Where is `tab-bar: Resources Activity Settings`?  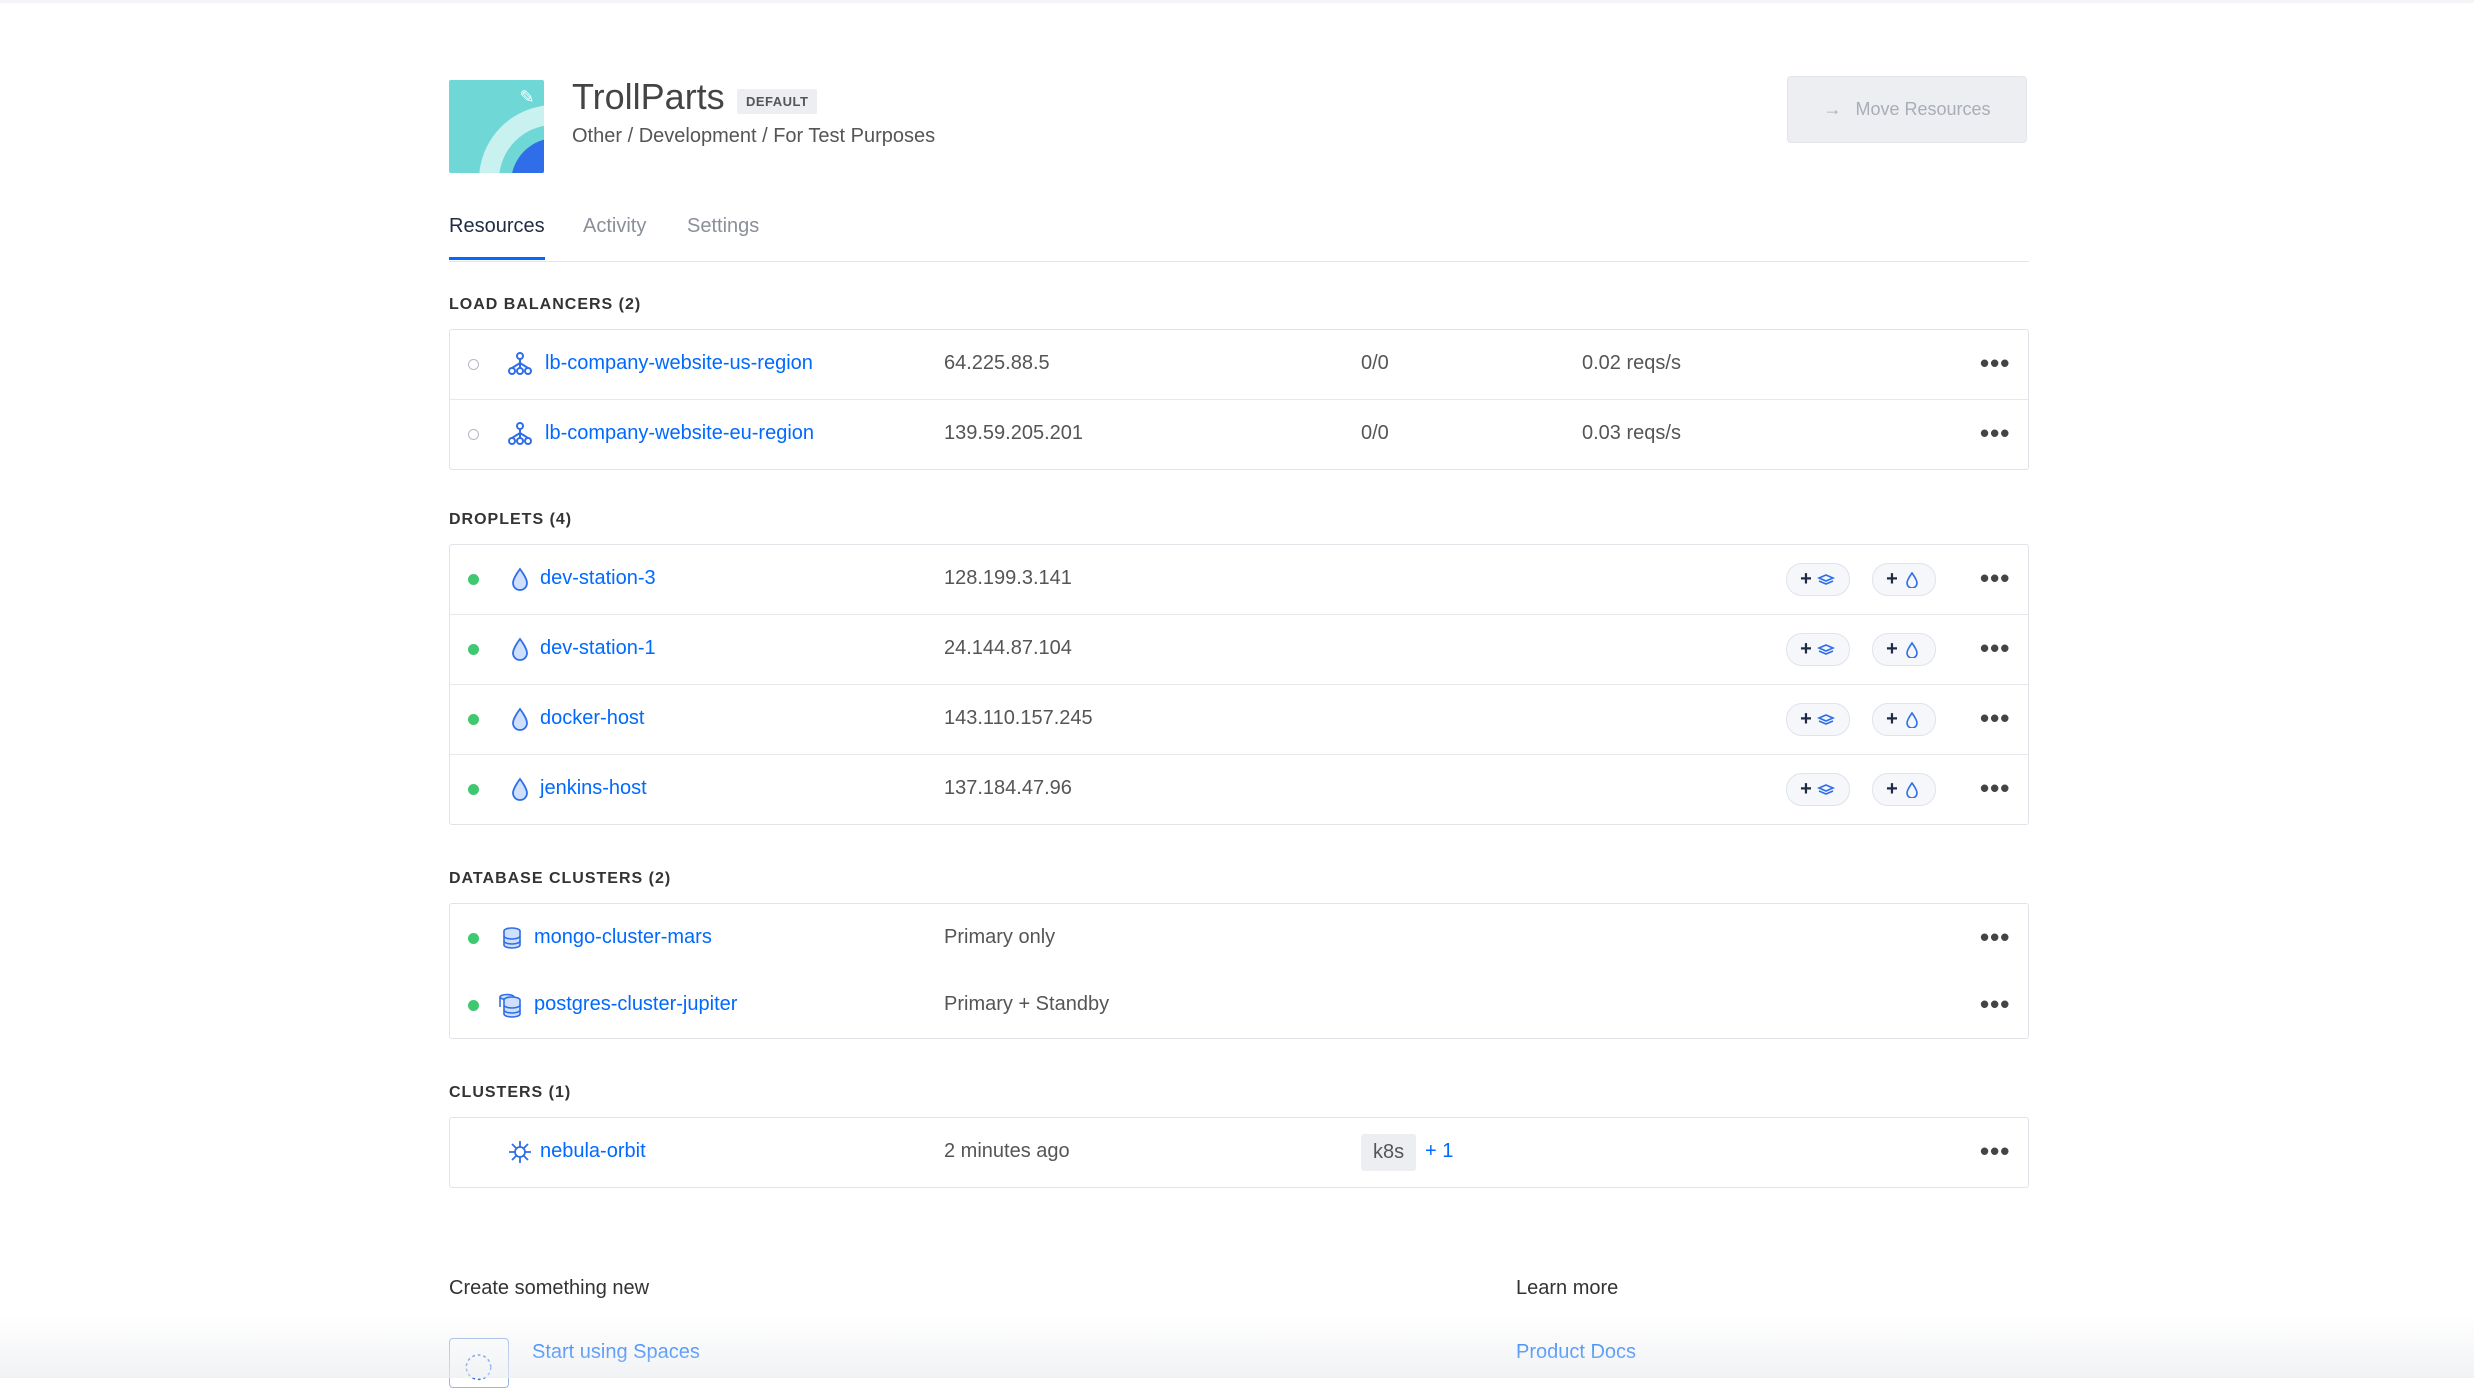 tab-bar: Resources Activity Settings is located at coordinates (1239, 238).